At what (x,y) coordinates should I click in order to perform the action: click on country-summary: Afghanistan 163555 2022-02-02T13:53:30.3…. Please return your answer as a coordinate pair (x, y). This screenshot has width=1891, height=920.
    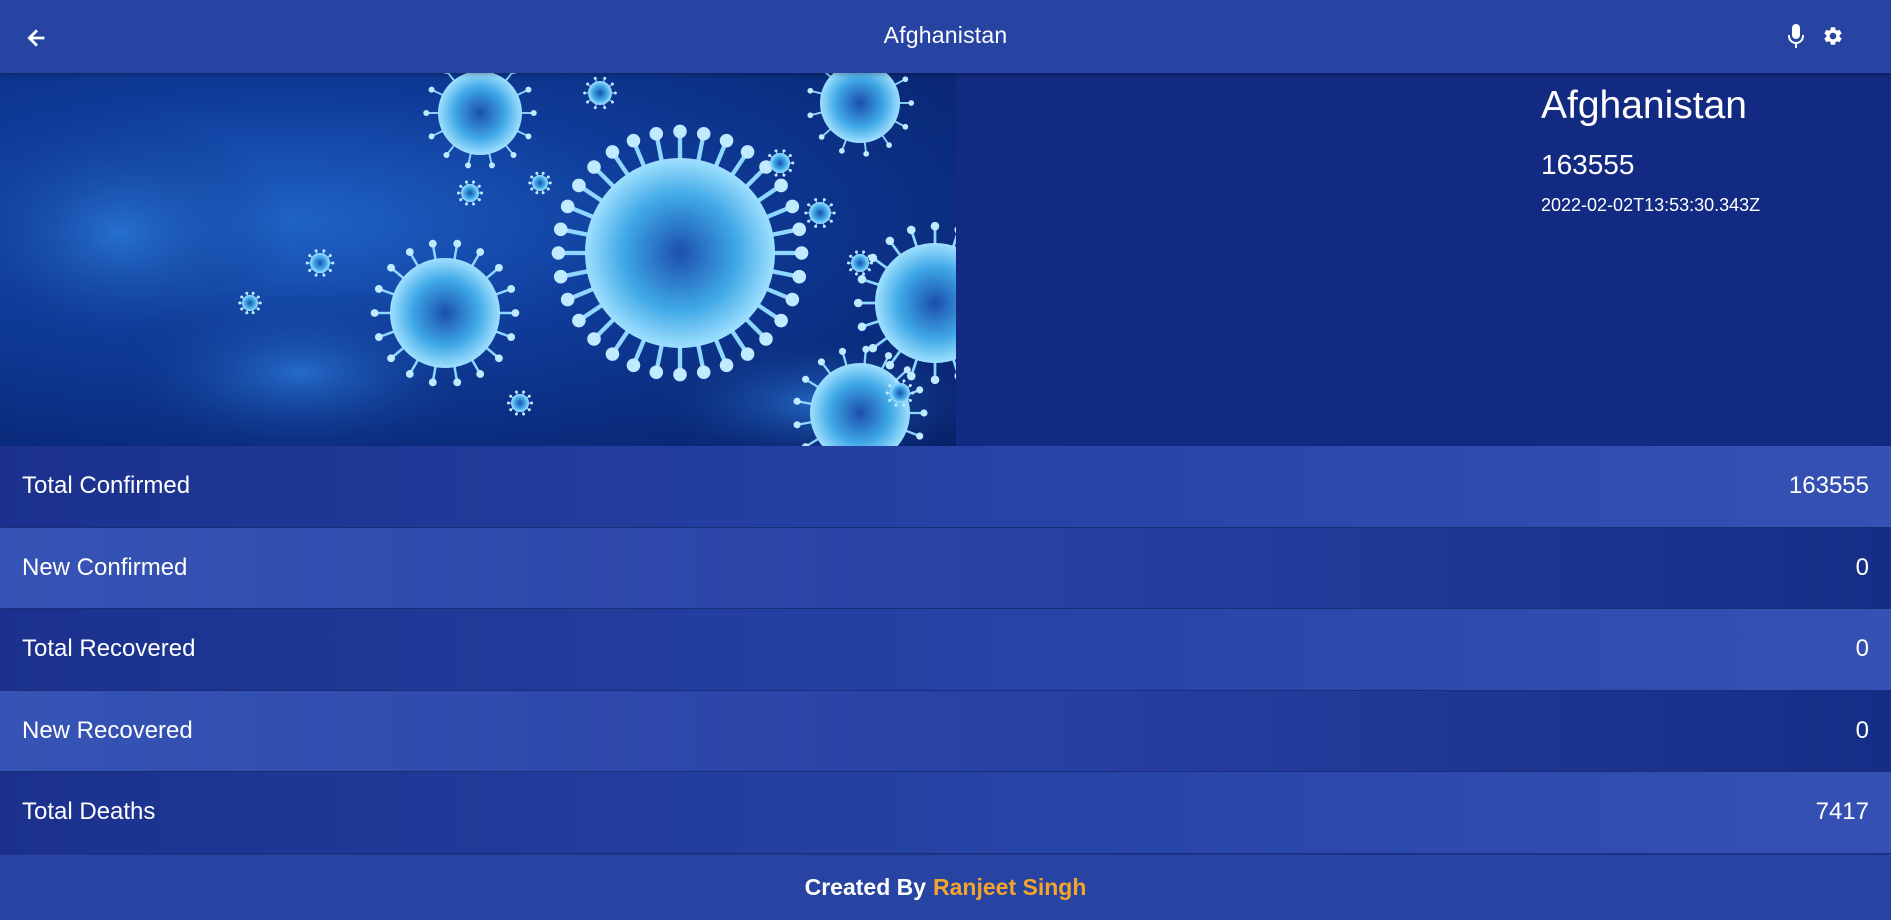
    Looking at the image, I should click on (1650, 150).